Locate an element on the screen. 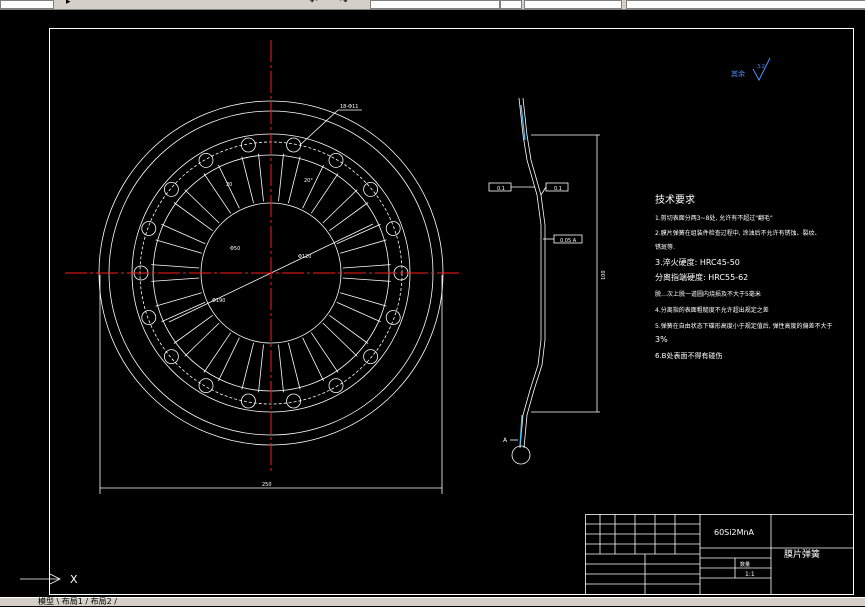  layer-combo is located at coordinates (27, 4).